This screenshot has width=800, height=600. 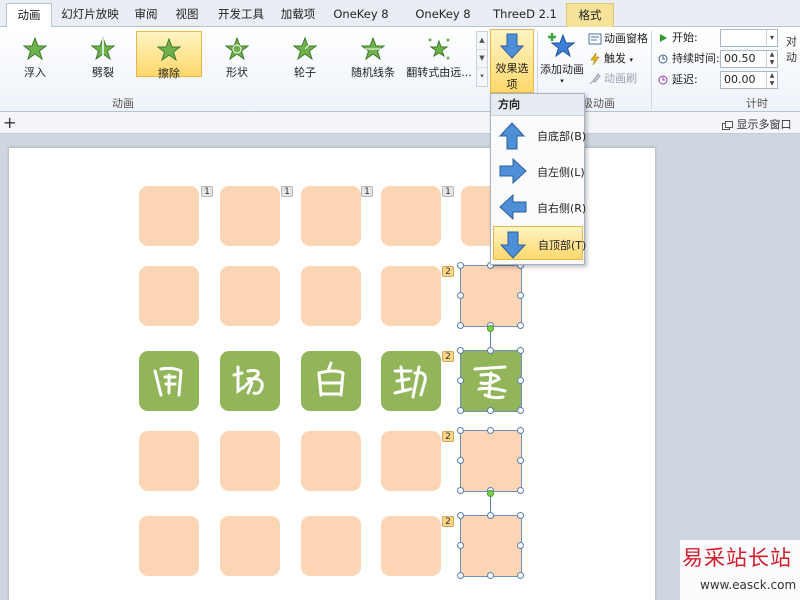 I want to click on clock-icon, so click(x=663, y=59).